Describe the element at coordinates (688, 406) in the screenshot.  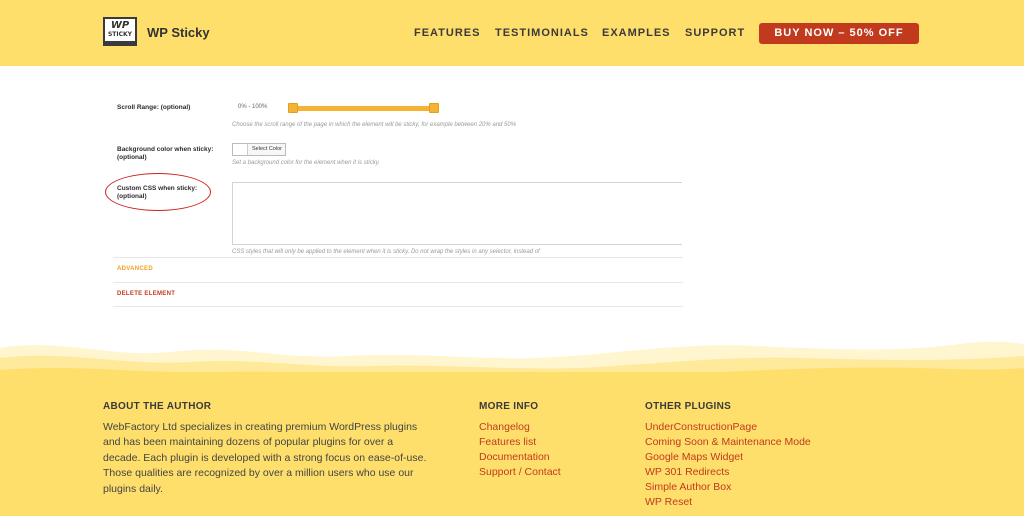
I see `other-plugins-heading: OTHER PLUGINS` at that location.